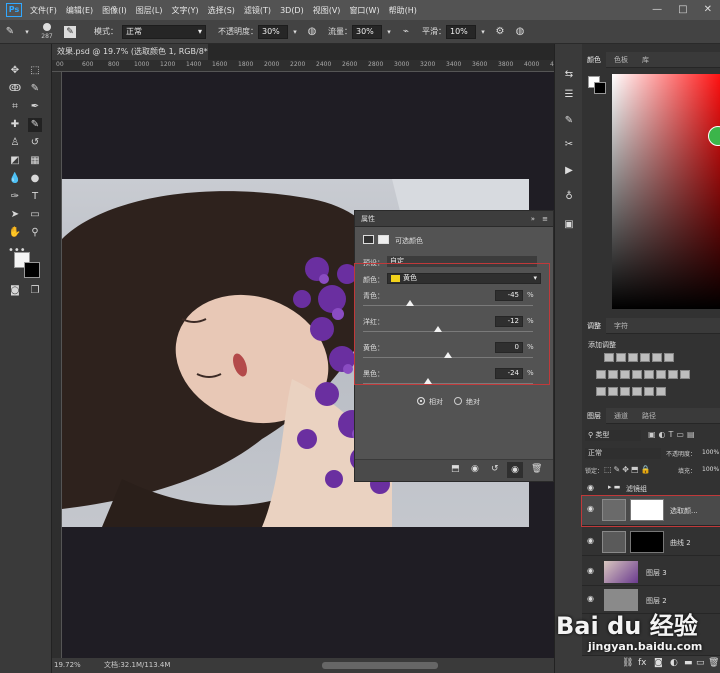 The image size is (720, 673). What do you see at coordinates (455, 469) in the screenshot?
I see `clip-to-layer-icon: ⬒` at bounding box center [455, 469].